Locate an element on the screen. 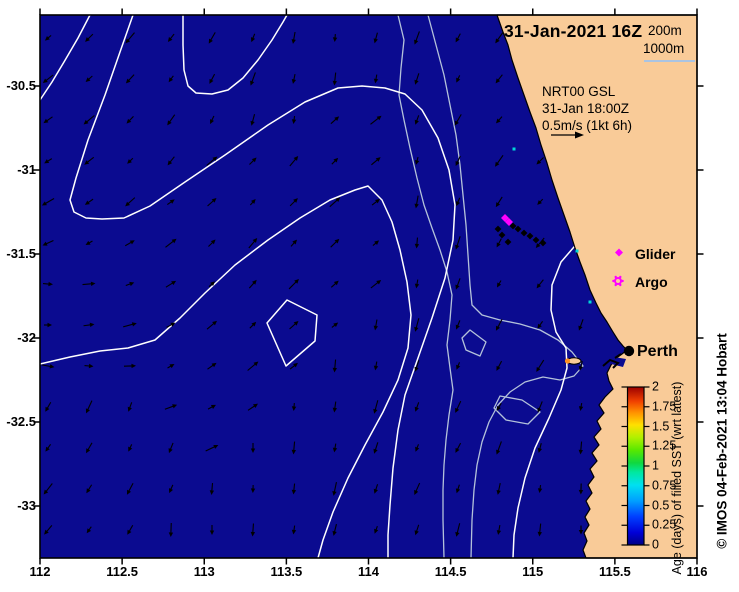 The height and width of the screenshot is (592, 739). depth-legend-200m: 200m is located at coordinates (665, 30).